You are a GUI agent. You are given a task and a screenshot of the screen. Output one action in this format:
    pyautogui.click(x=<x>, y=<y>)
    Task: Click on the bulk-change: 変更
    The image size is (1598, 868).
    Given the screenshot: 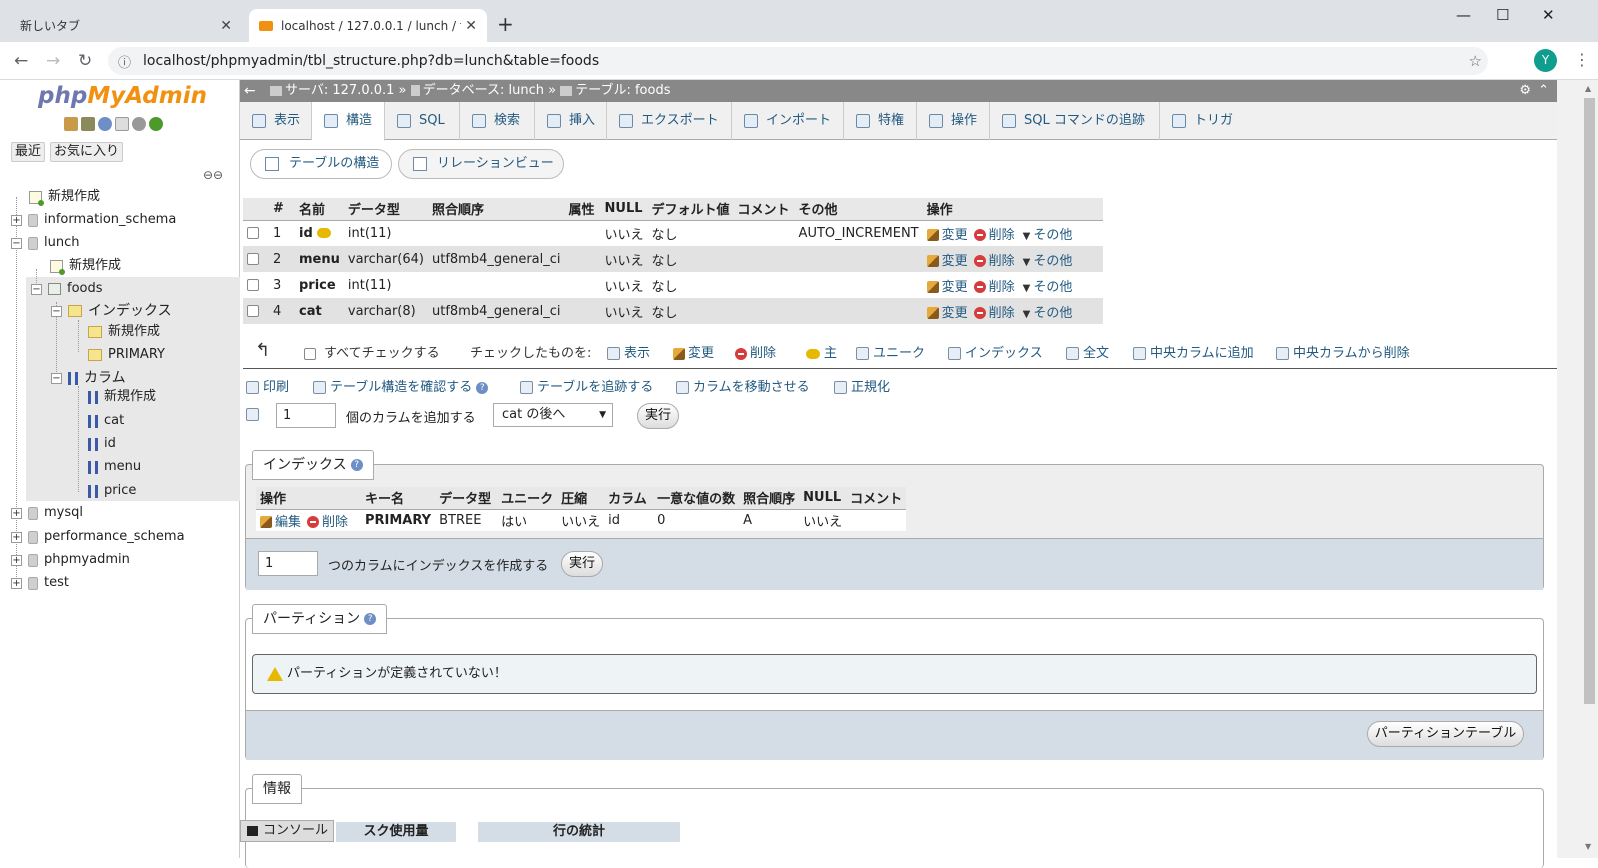 What is the action you would take?
    pyautogui.click(x=693, y=351)
    